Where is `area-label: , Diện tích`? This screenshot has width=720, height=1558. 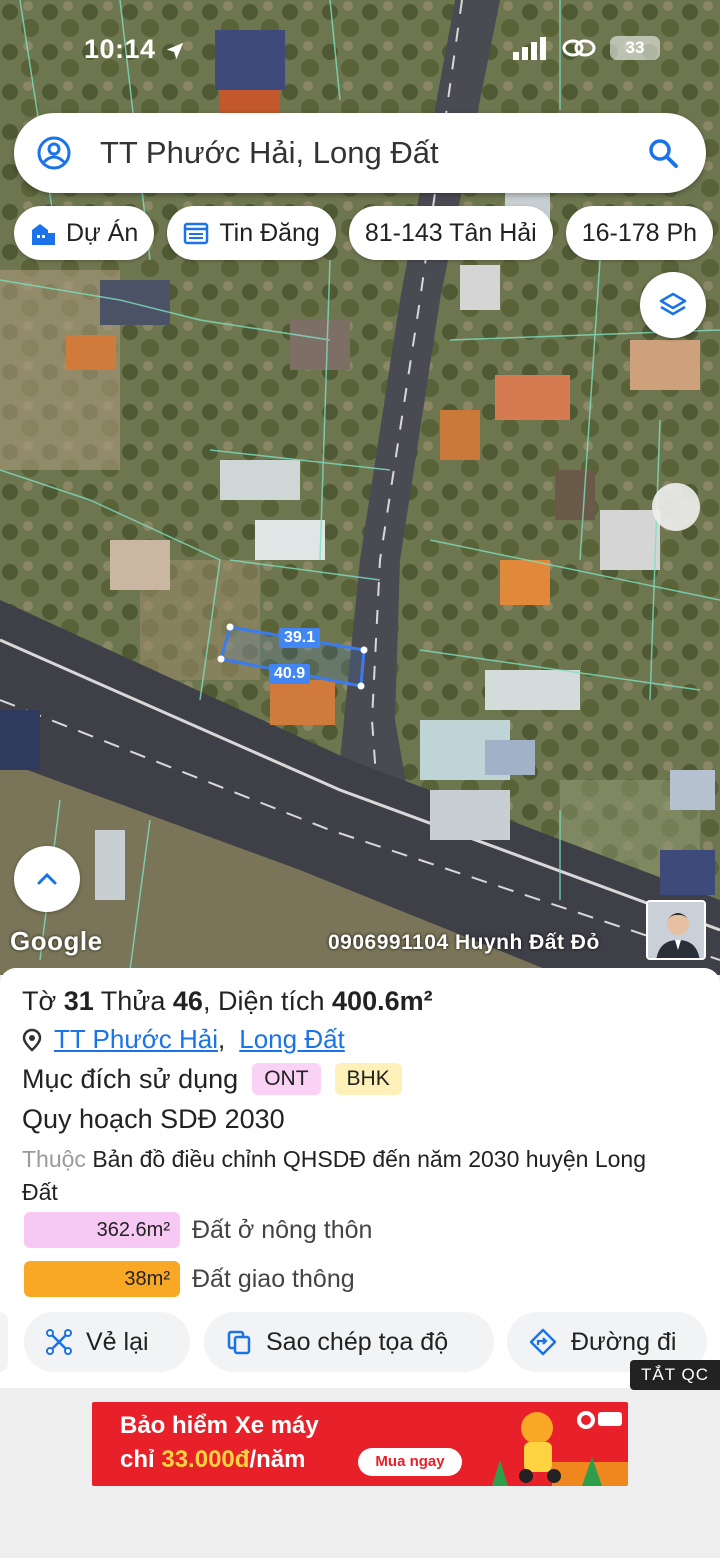
area-label: , Diện tích is located at coordinates (263, 1001).